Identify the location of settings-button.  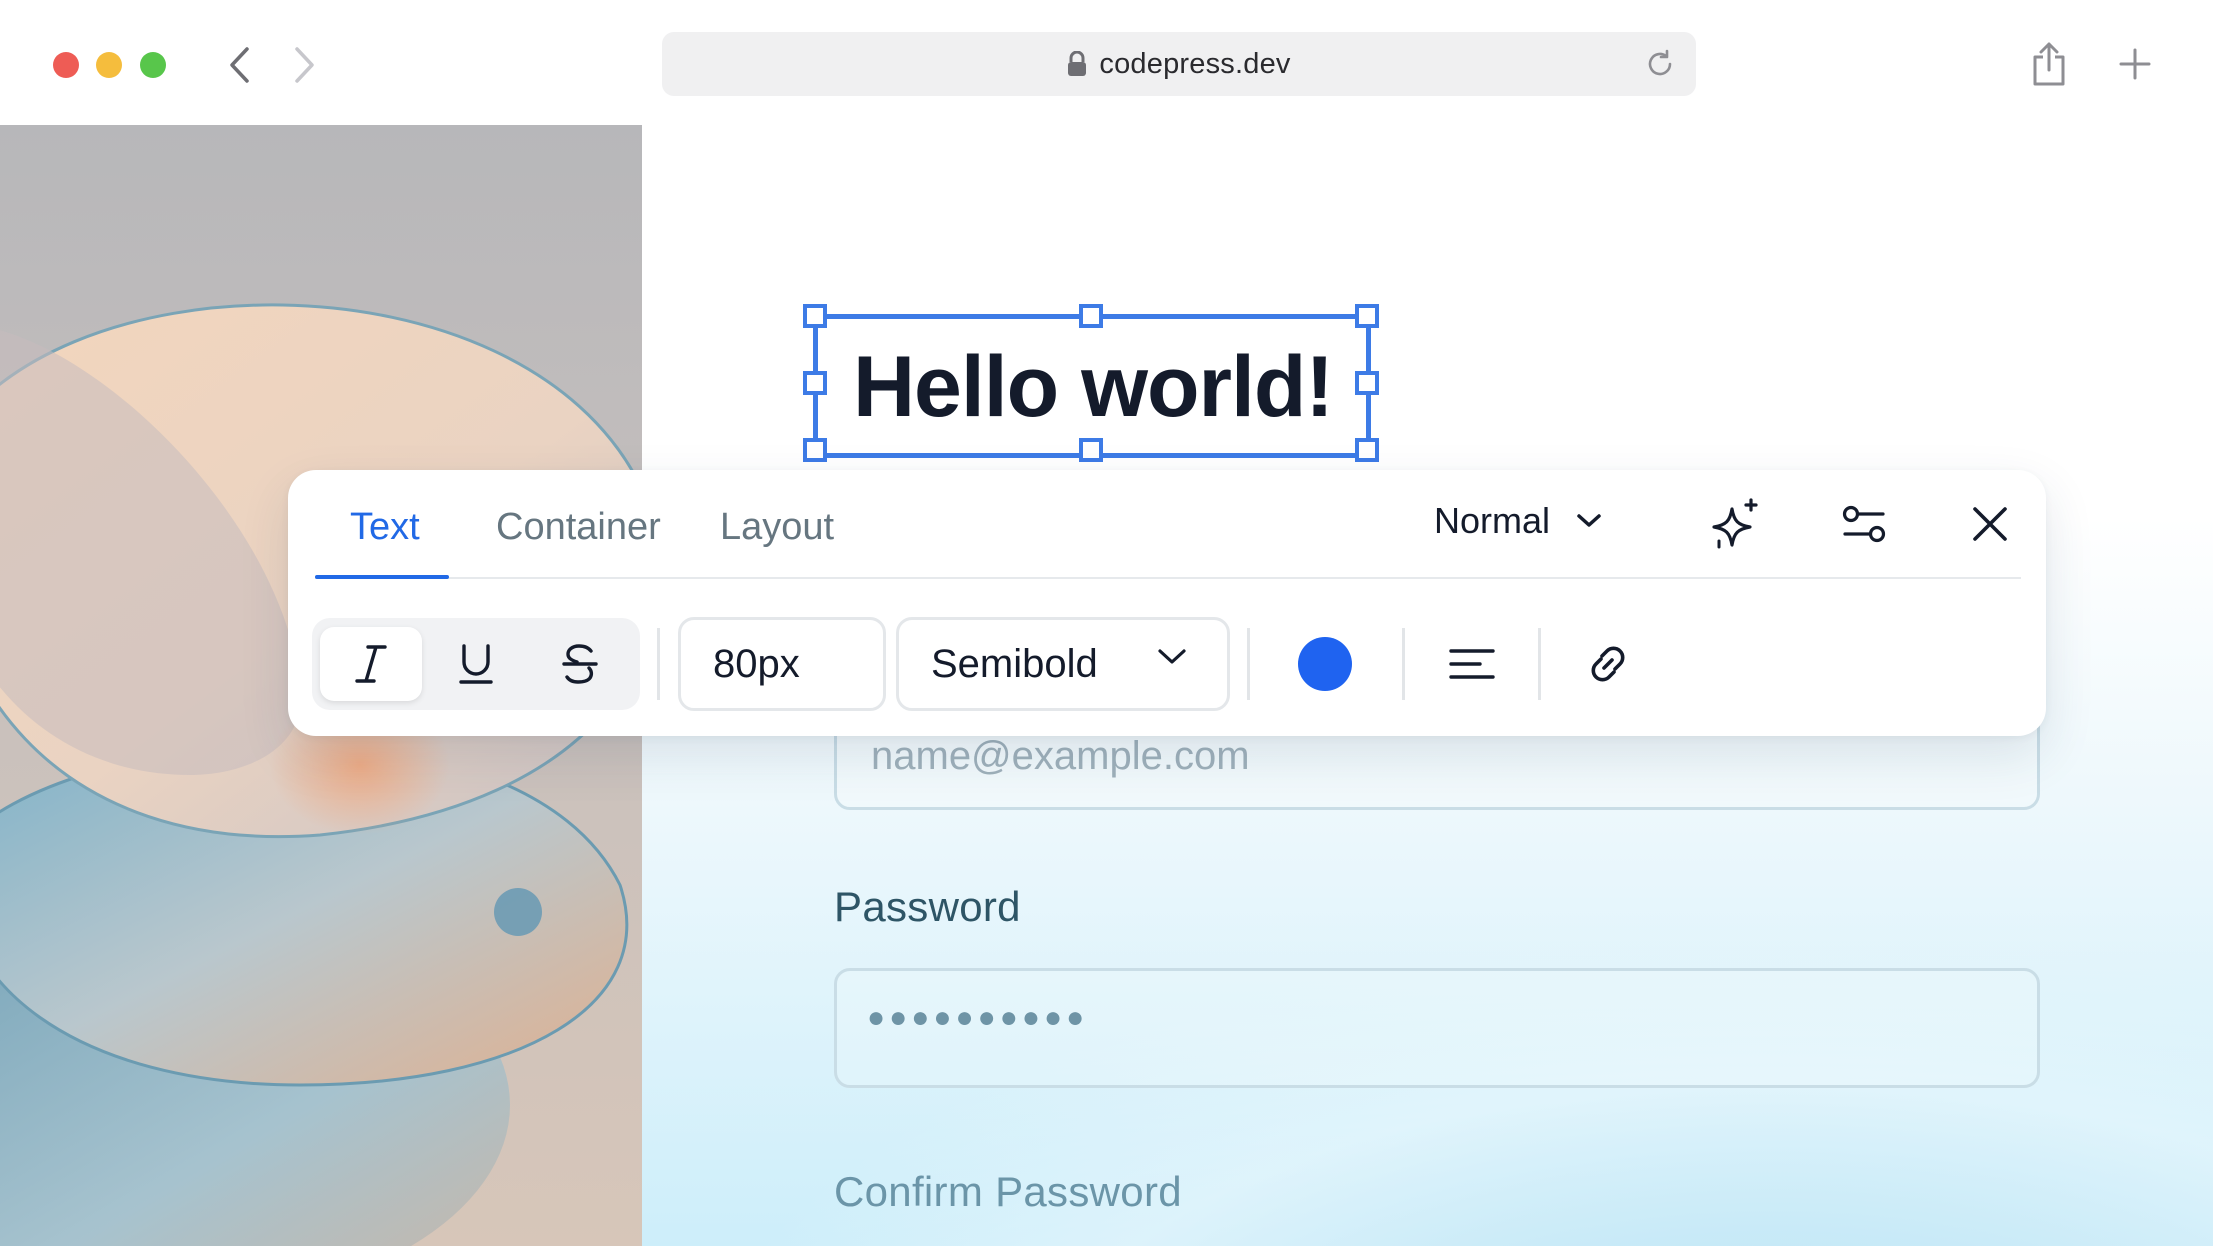
(1864, 524).